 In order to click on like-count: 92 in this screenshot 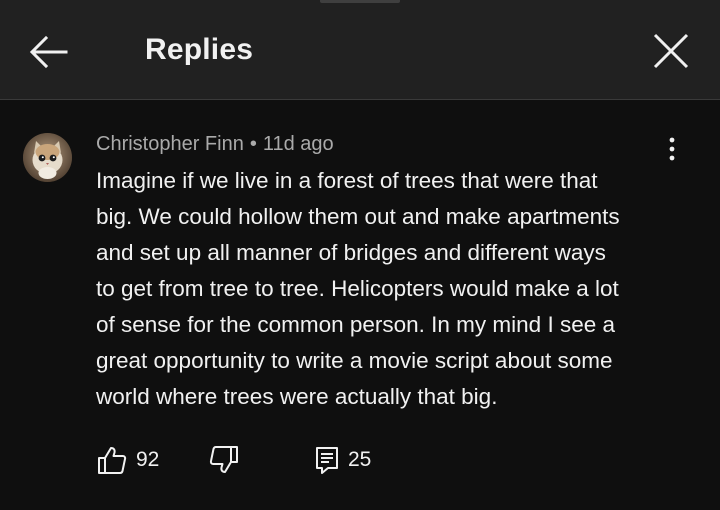, I will do `click(148, 459)`.